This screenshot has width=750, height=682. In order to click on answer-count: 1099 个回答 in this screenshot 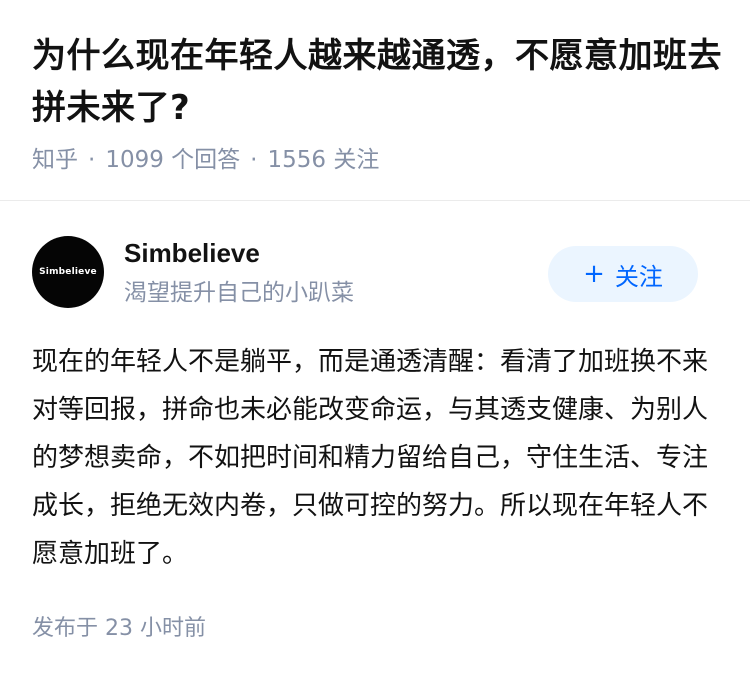, I will do `click(172, 160)`.